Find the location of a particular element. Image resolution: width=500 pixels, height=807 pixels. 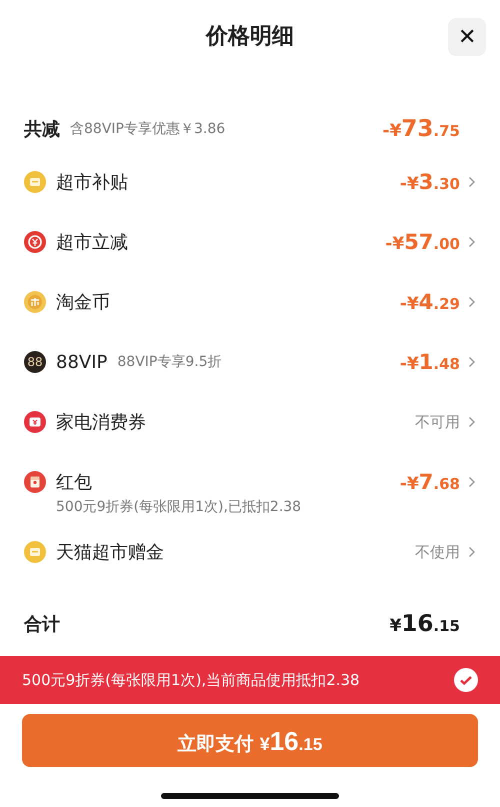

row-subtext: 500元9折券(每张限用1次),已抵扣2.38 is located at coordinates (179, 507).